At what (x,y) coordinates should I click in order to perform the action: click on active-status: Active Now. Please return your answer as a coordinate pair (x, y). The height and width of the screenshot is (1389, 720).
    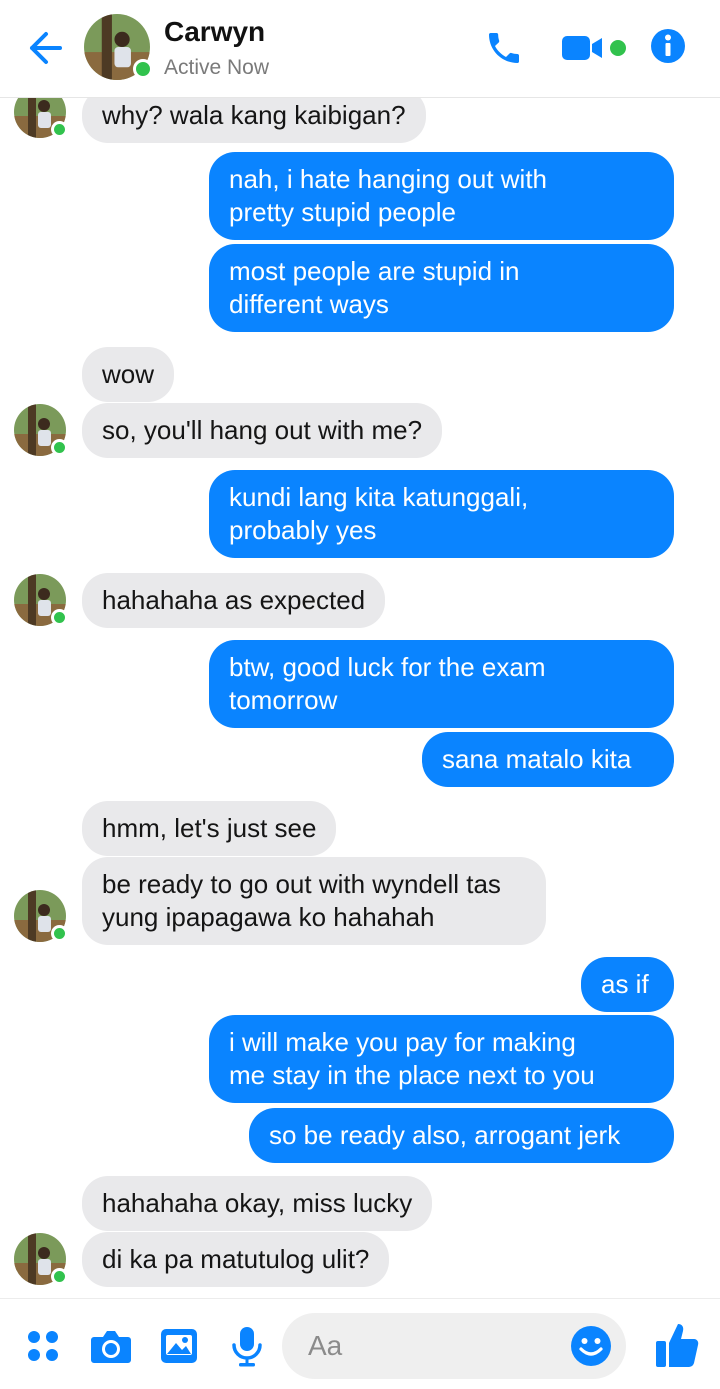
    Looking at the image, I should click on (217, 67).